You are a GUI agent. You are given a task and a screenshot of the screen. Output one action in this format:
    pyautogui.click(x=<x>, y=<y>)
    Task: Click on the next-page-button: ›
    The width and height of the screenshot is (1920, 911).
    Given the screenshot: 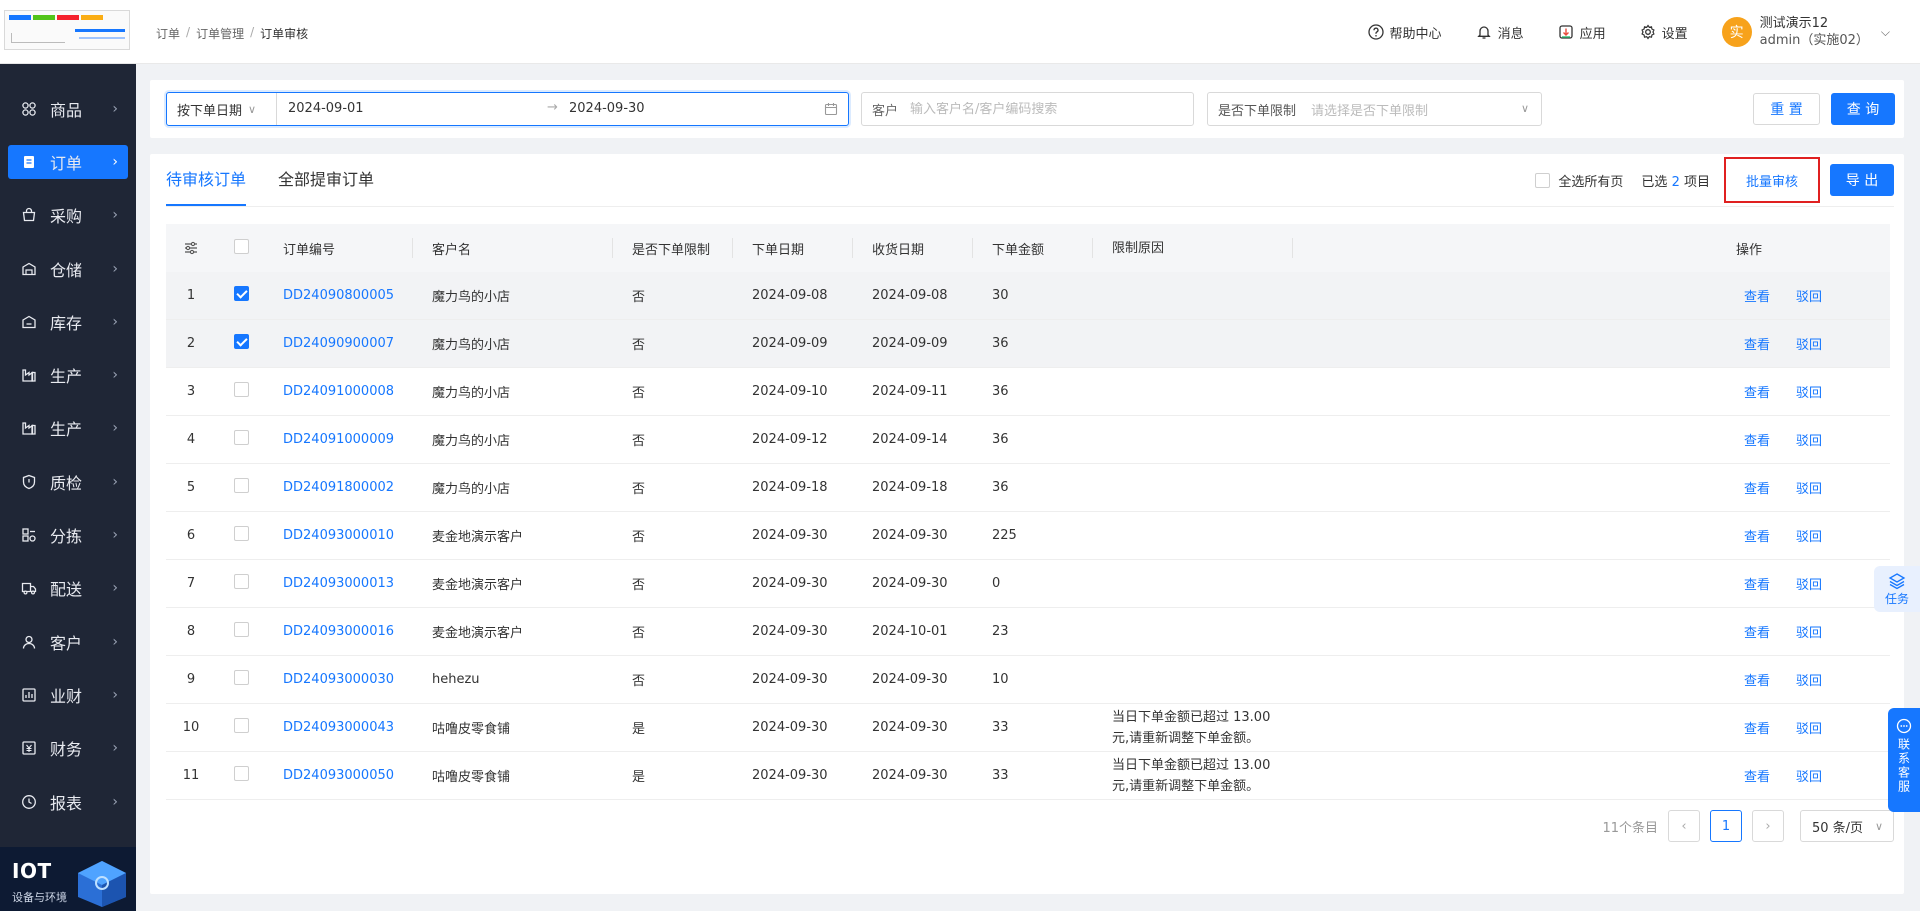 What is the action you would take?
    pyautogui.click(x=1768, y=826)
    